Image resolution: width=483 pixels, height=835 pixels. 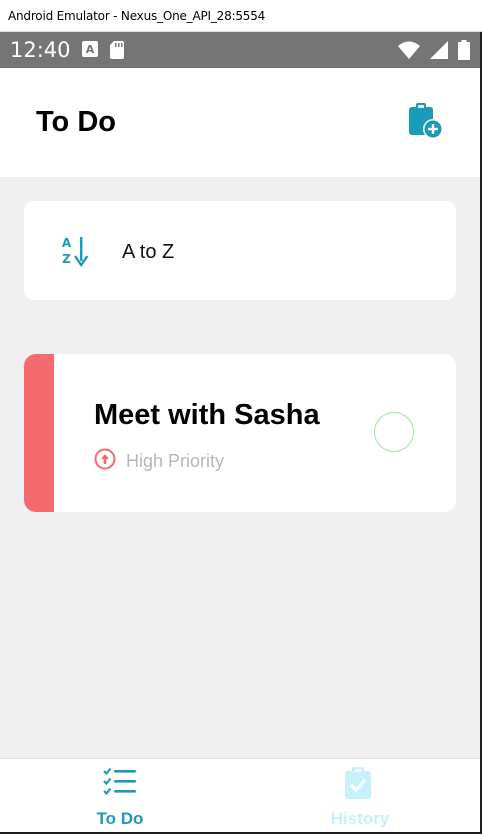 What do you see at coordinates (439, 52) in the screenshot?
I see `cell-signal-icon` at bounding box center [439, 52].